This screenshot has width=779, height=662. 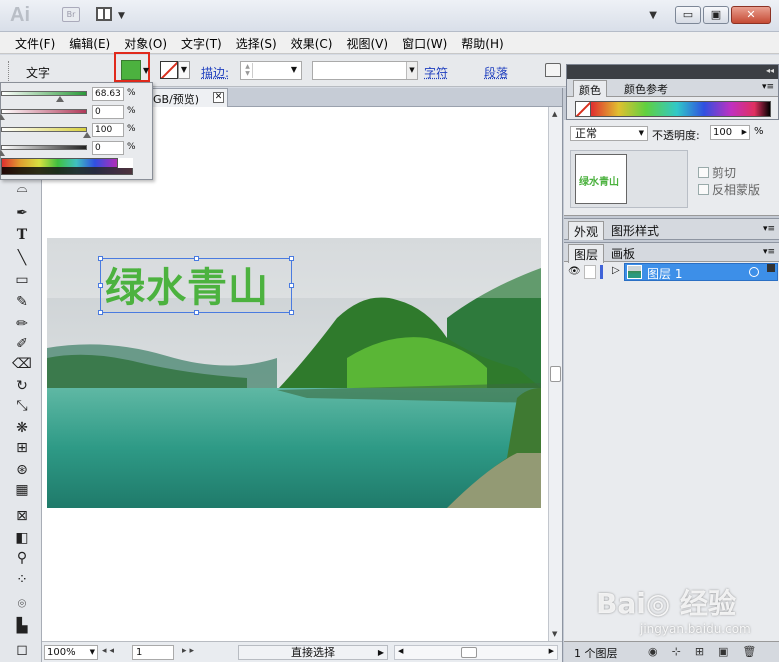 What do you see at coordinates (469, 652) in the screenshot?
I see `scroll-thumb` at bounding box center [469, 652].